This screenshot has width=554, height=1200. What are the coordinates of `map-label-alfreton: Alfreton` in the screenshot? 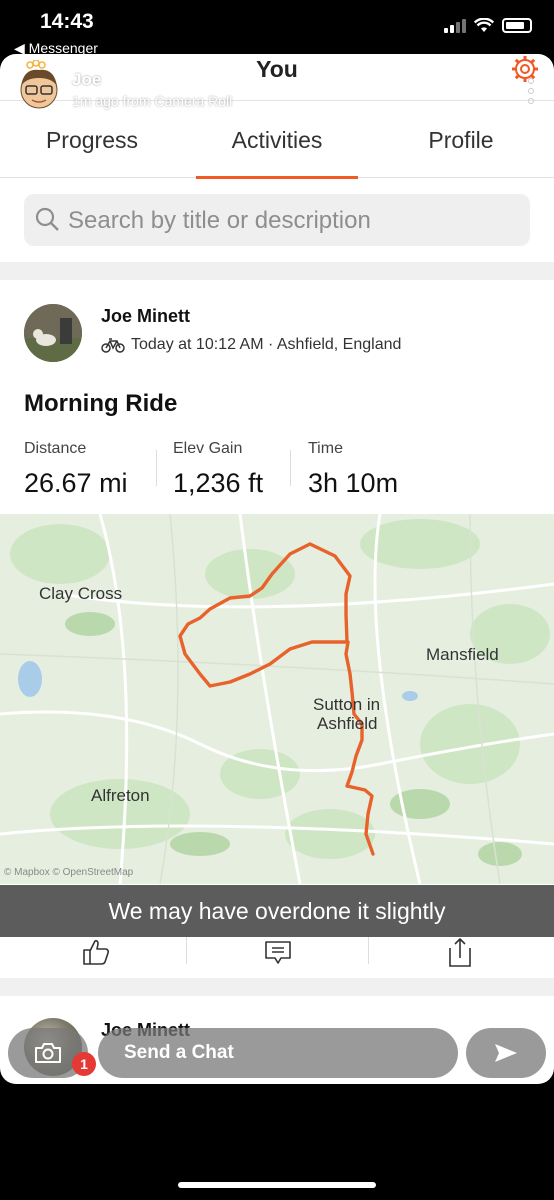 It's located at (120, 795).